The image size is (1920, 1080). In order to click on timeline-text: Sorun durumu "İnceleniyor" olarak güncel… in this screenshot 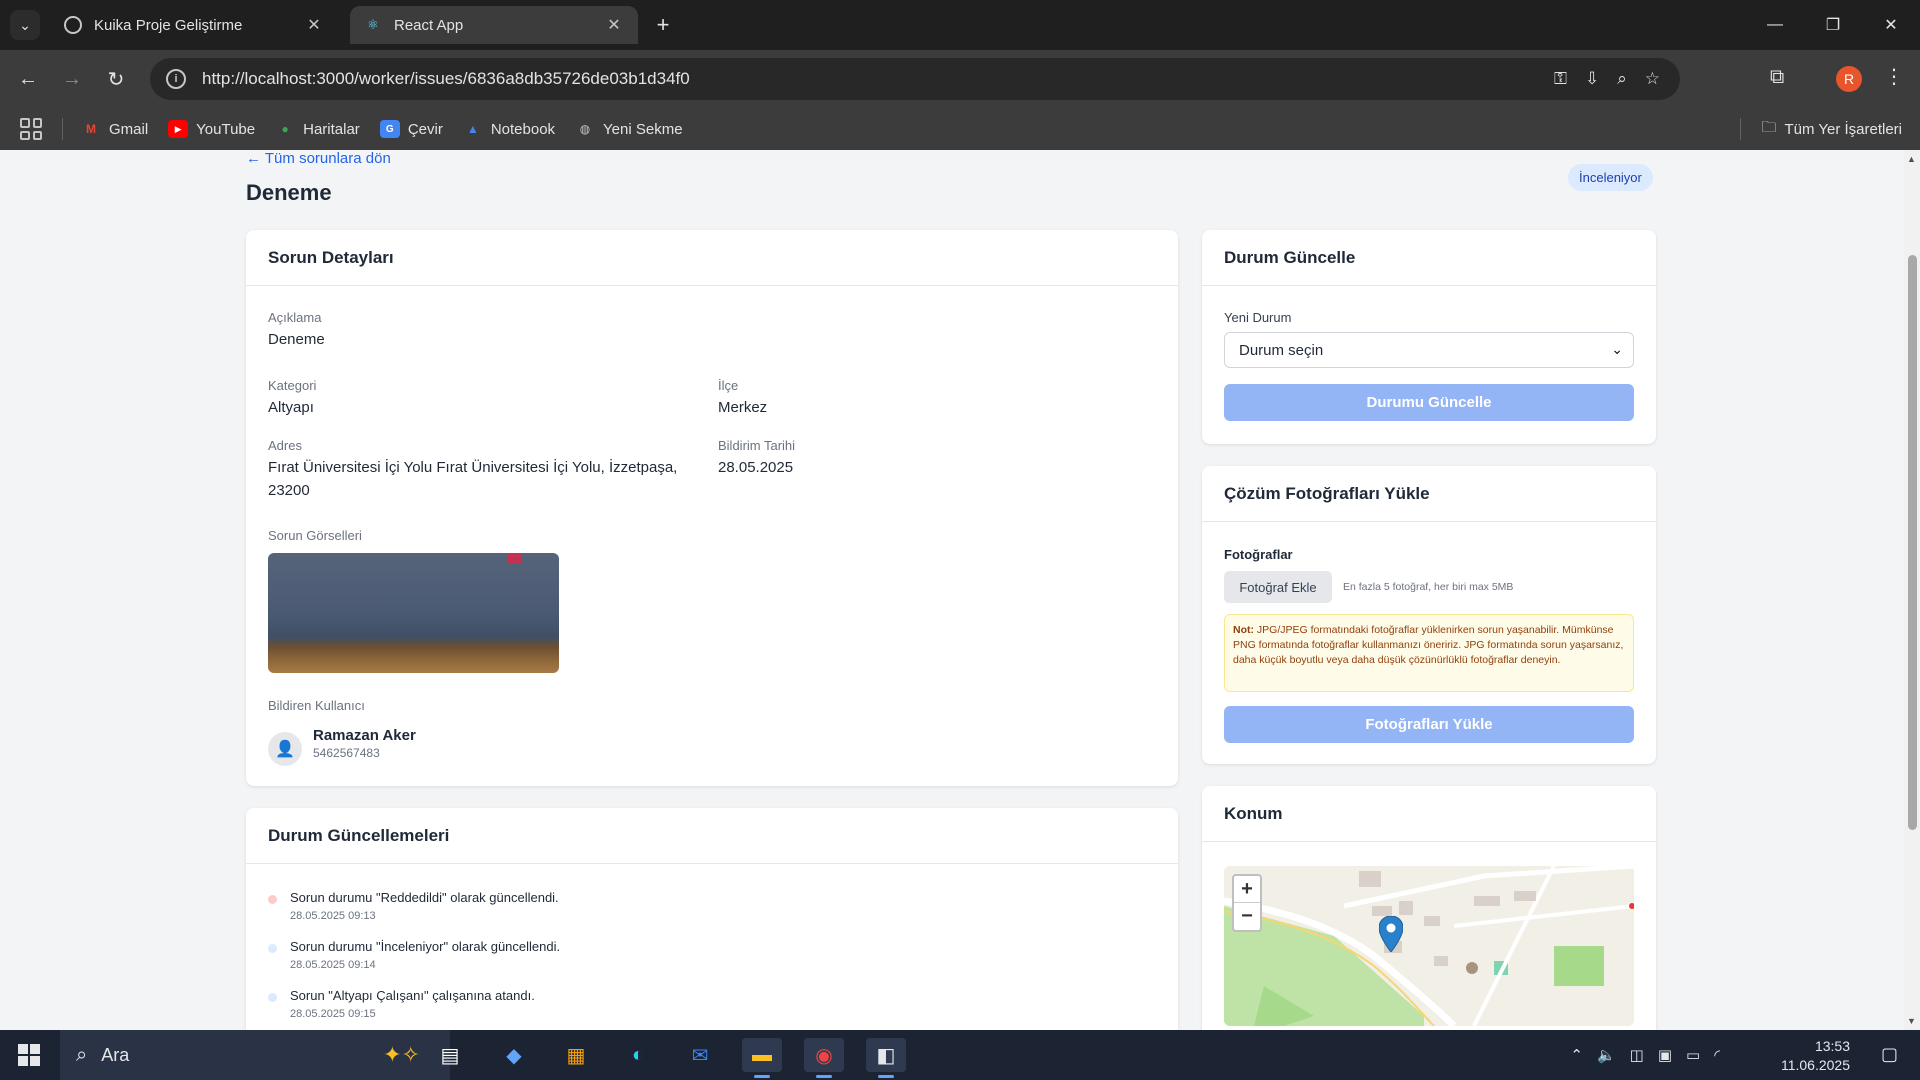, I will do `click(425, 946)`.